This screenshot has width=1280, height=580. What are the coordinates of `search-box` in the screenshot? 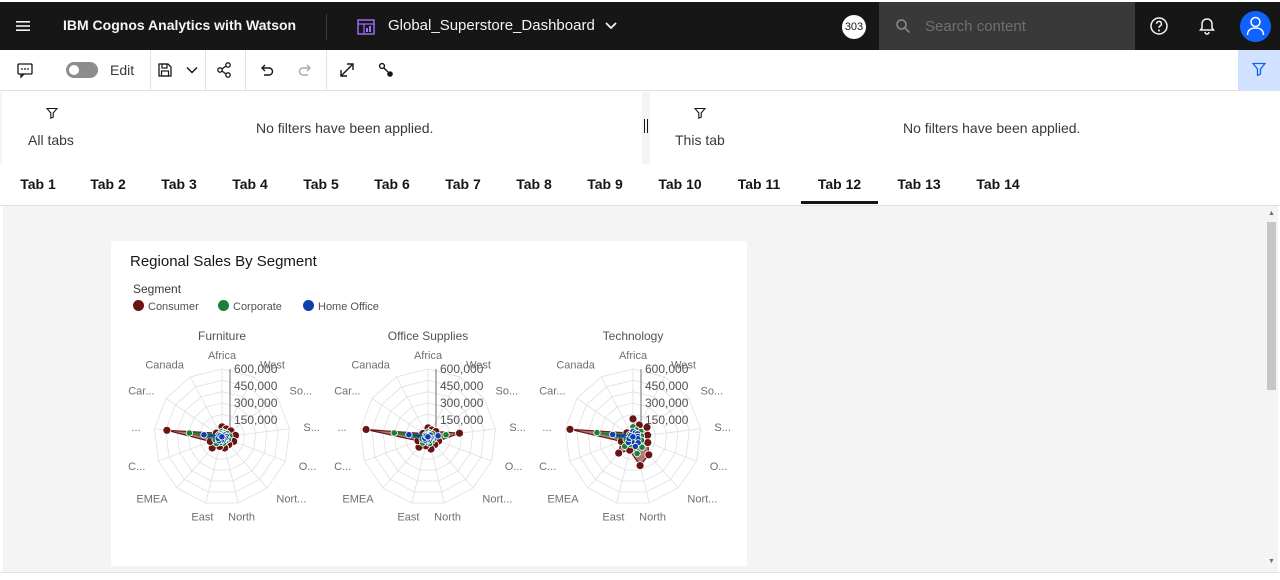 It's located at (1007, 26).